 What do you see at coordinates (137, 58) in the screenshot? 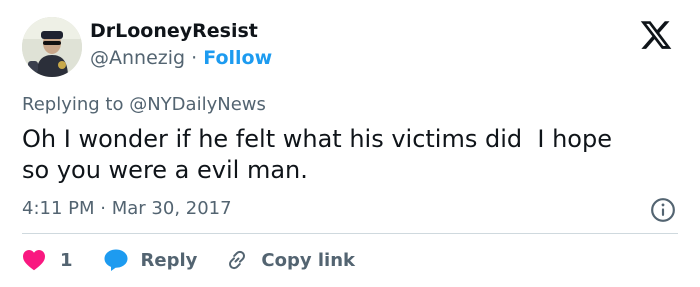
I see `author-handle: @Annezig` at bounding box center [137, 58].